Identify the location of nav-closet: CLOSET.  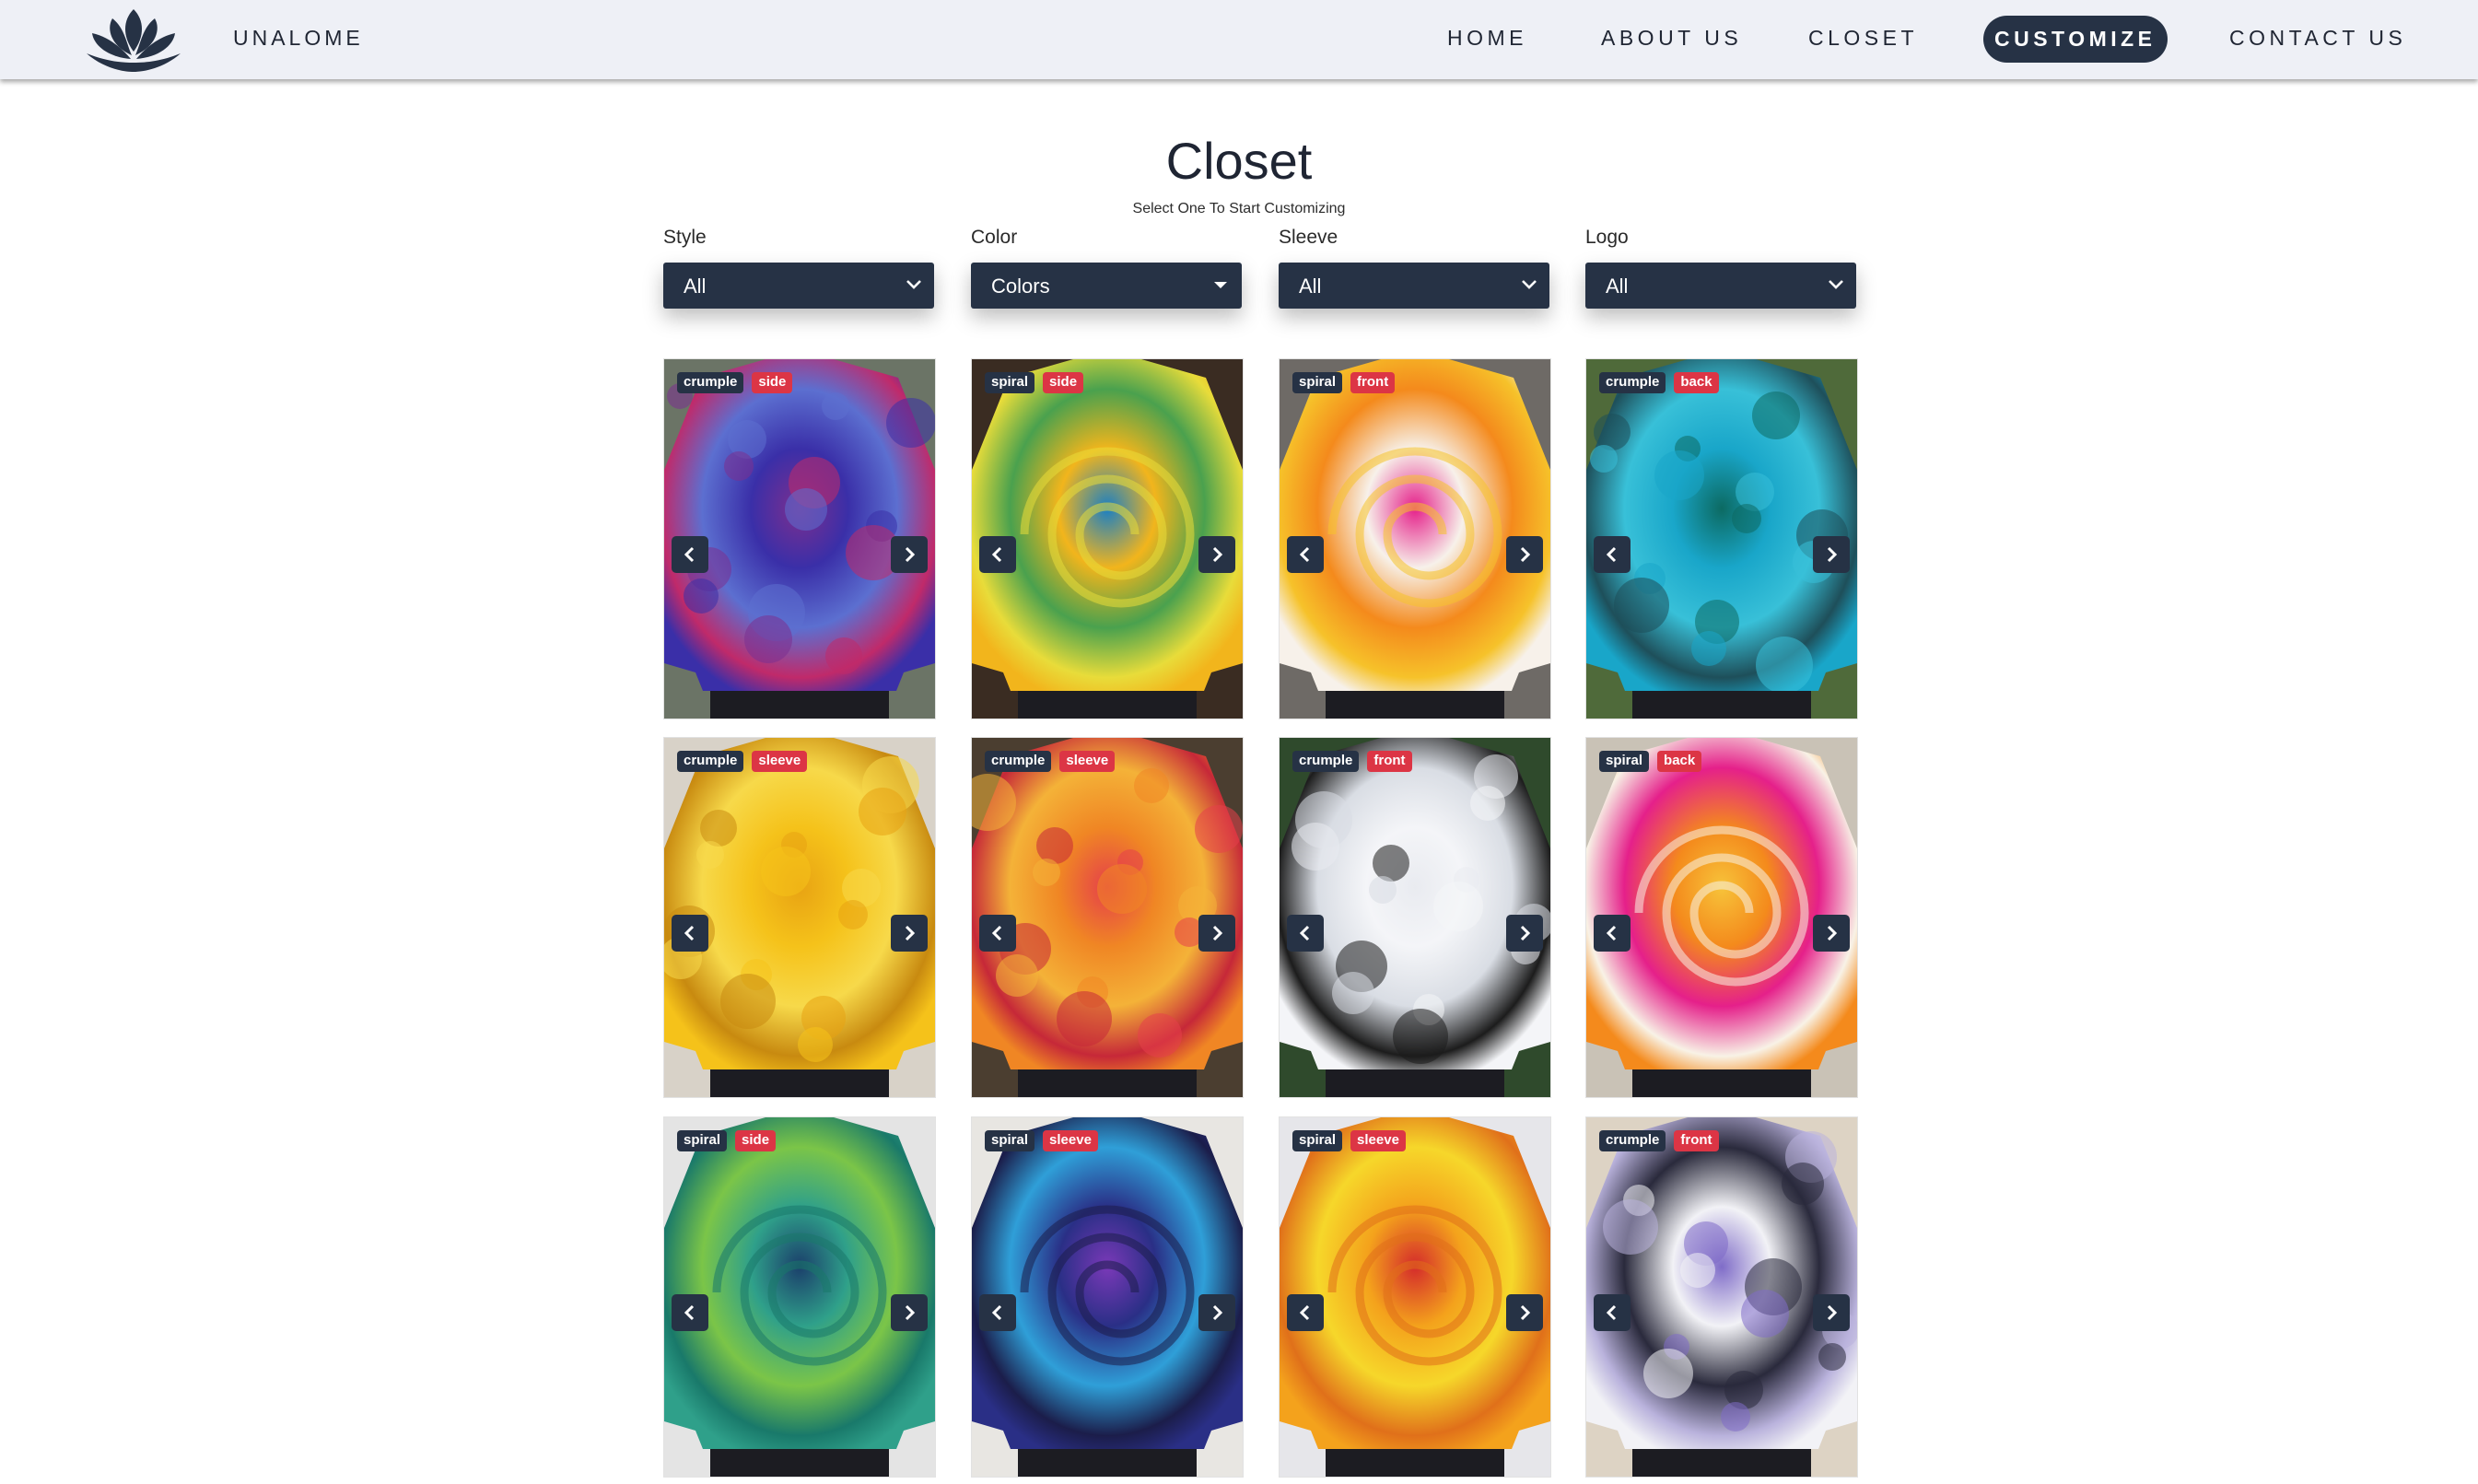
(1863, 38).